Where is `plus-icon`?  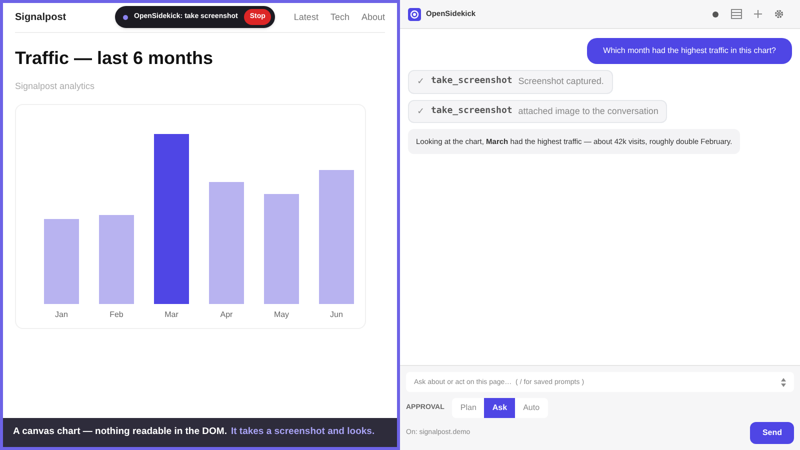
plus-icon is located at coordinates (758, 14).